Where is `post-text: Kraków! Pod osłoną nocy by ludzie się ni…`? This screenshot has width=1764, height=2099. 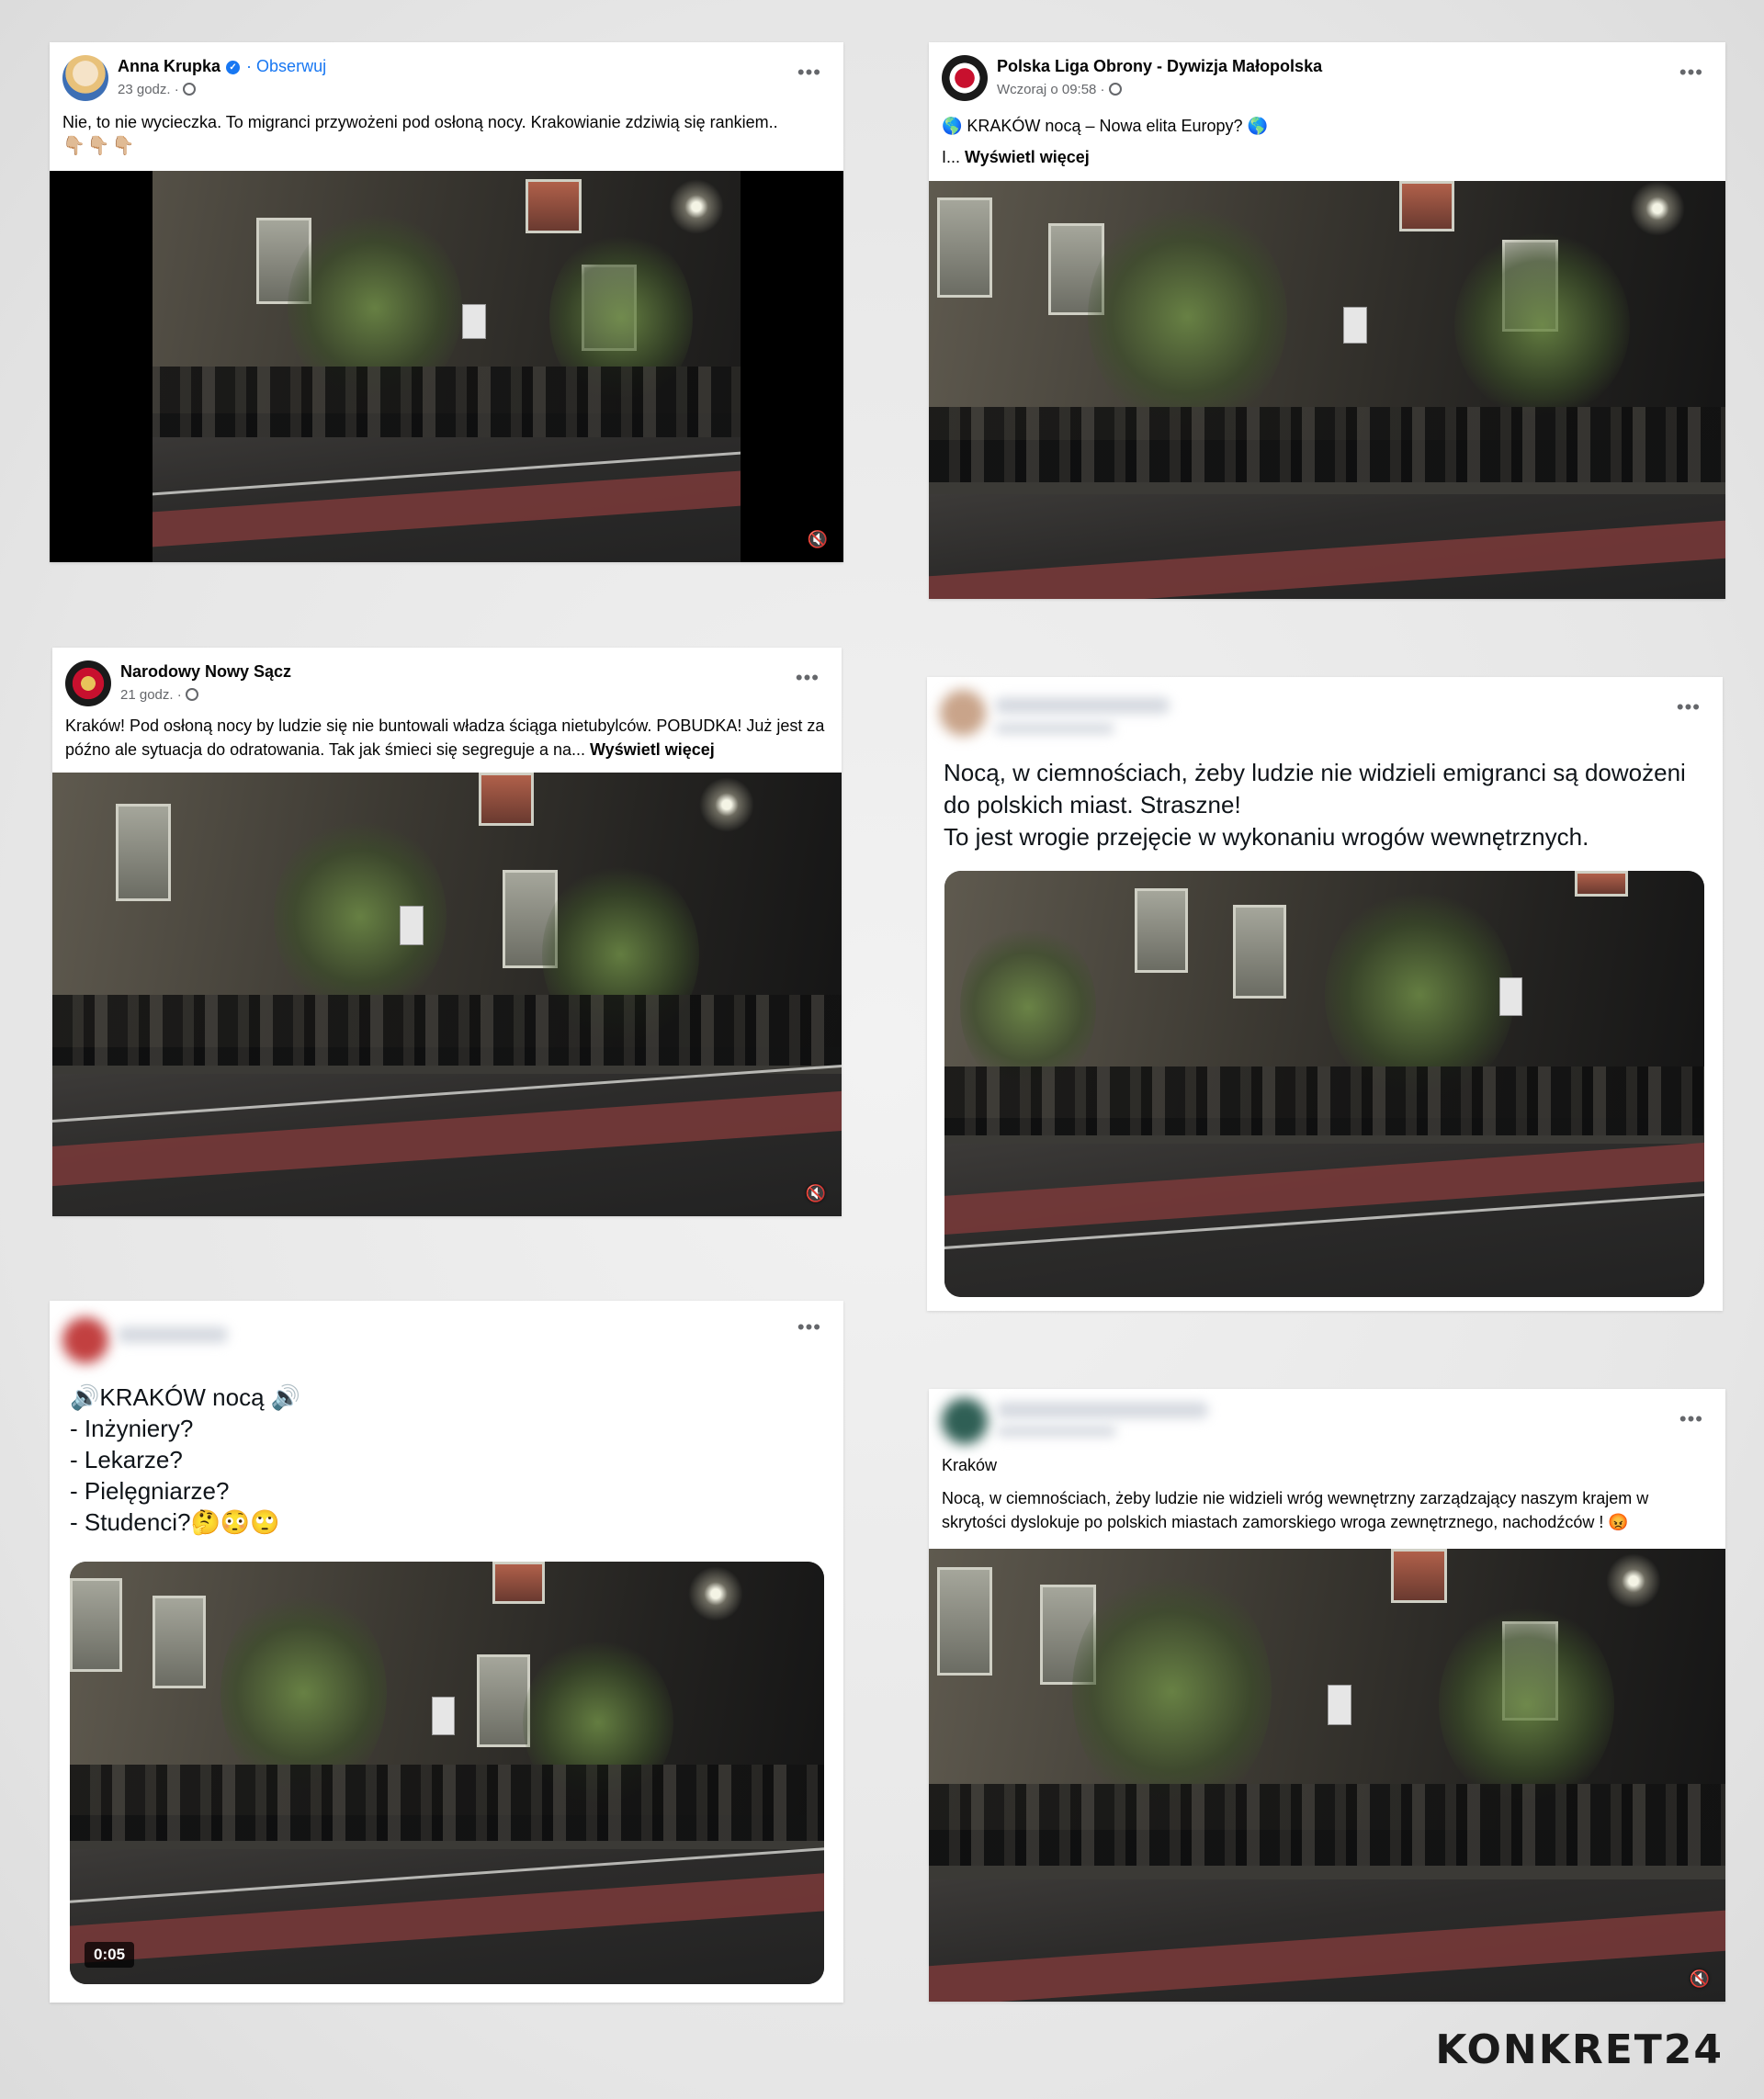
post-text: Kraków! Pod osłoną nocy by ludzie się ni… is located at coordinates (447, 738).